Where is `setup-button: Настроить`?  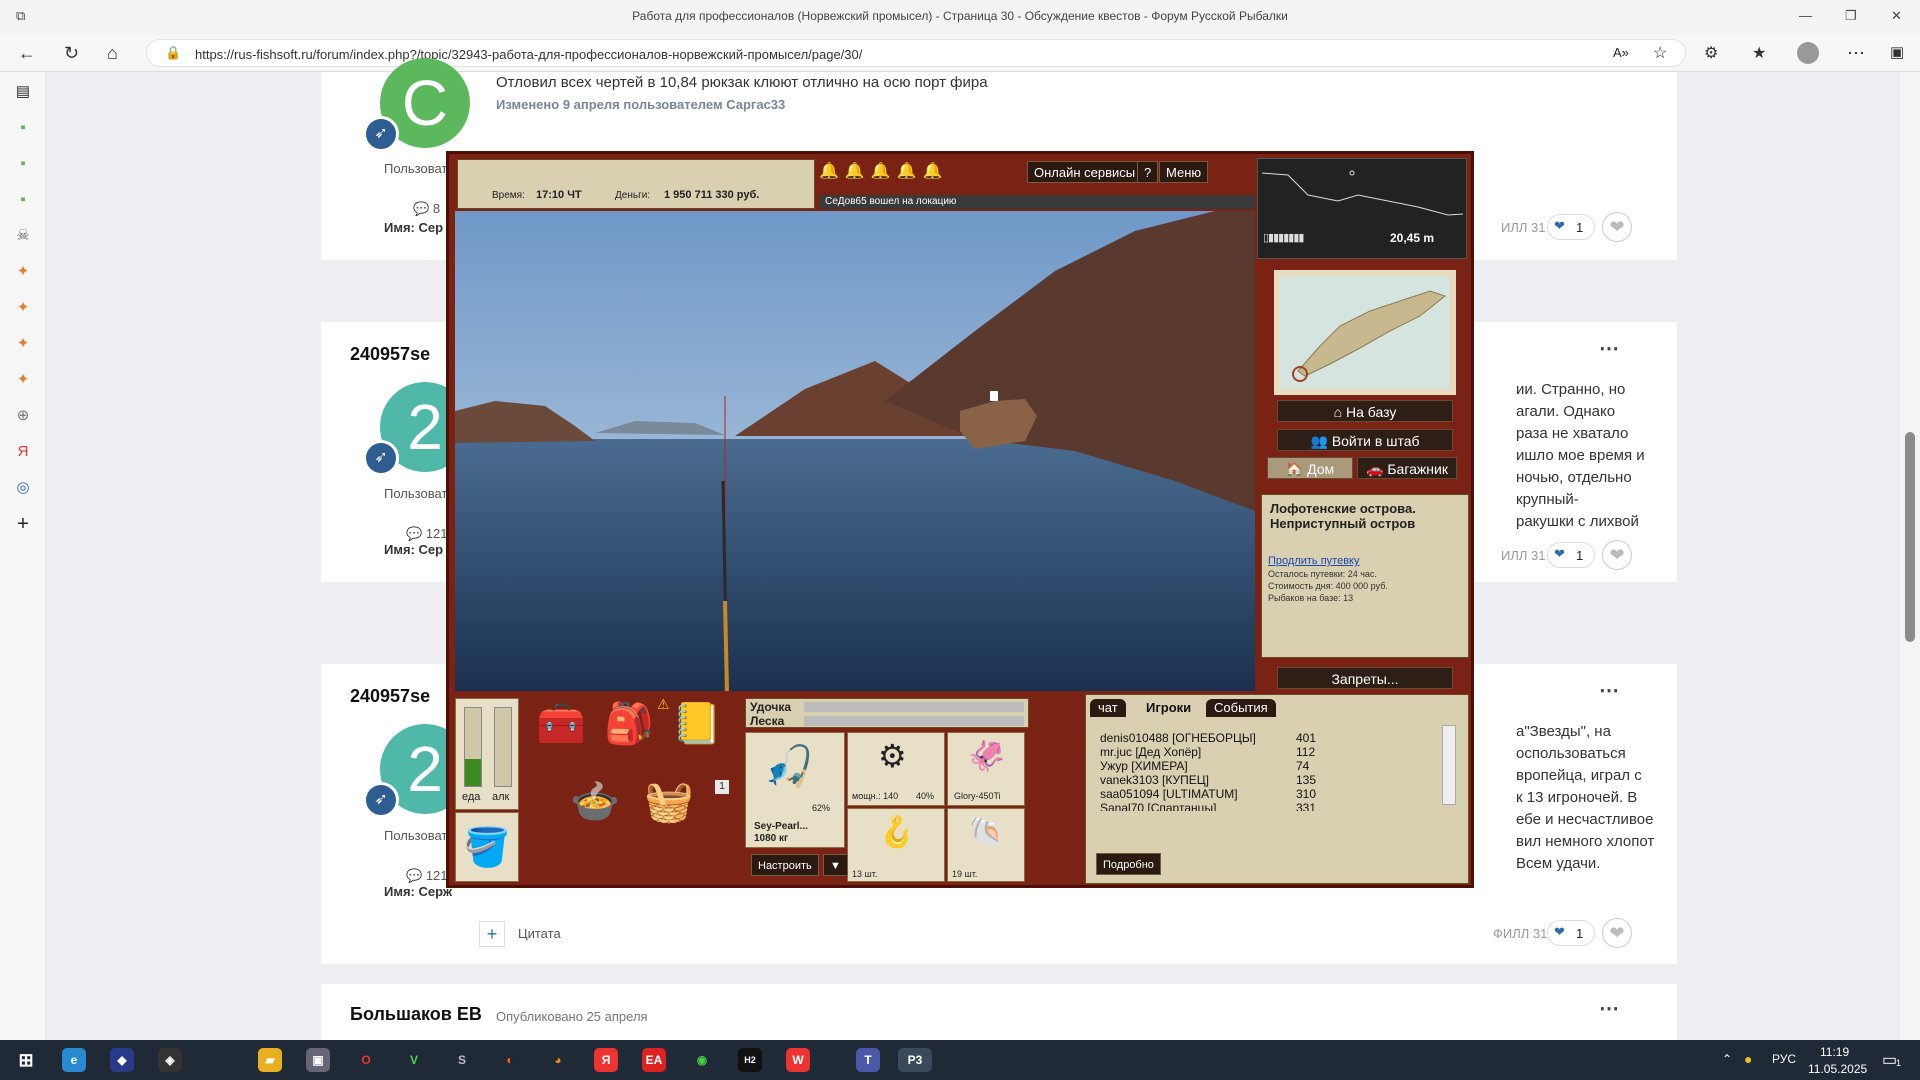 setup-button: Настроить is located at coordinates (785, 865).